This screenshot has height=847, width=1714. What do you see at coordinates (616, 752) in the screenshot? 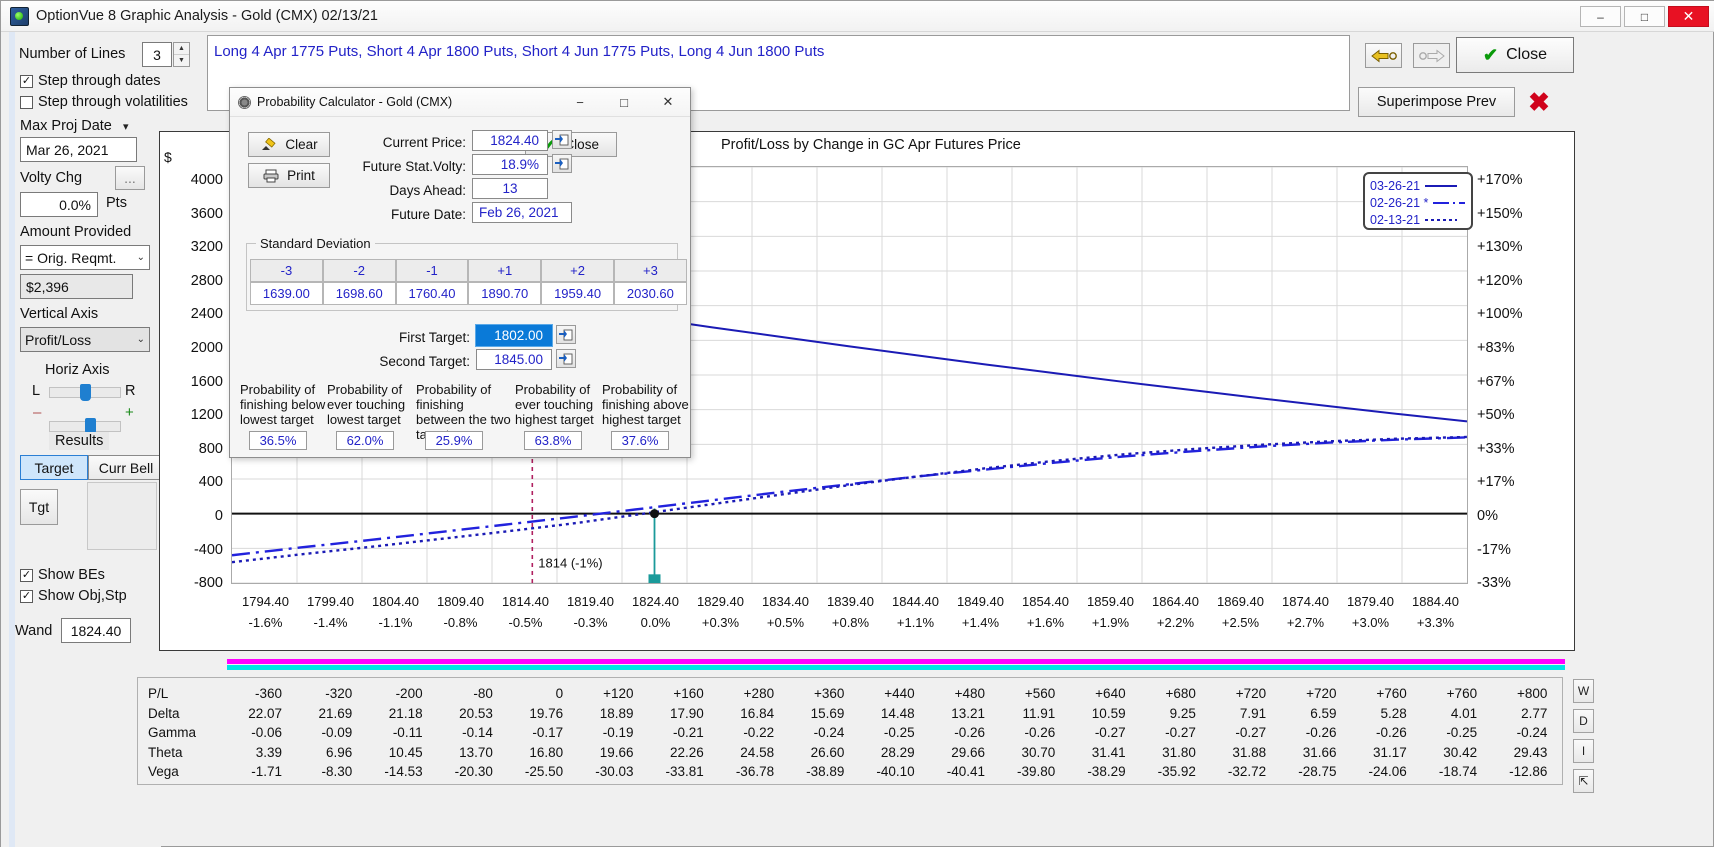
I see `table-cell: 19.66` at bounding box center [616, 752].